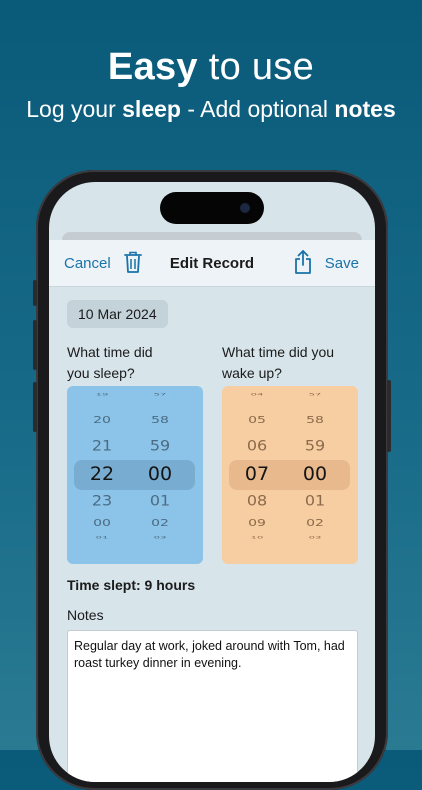  What do you see at coordinates (257, 522) in the screenshot?
I see `picker-value: 09` at bounding box center [257, 522].